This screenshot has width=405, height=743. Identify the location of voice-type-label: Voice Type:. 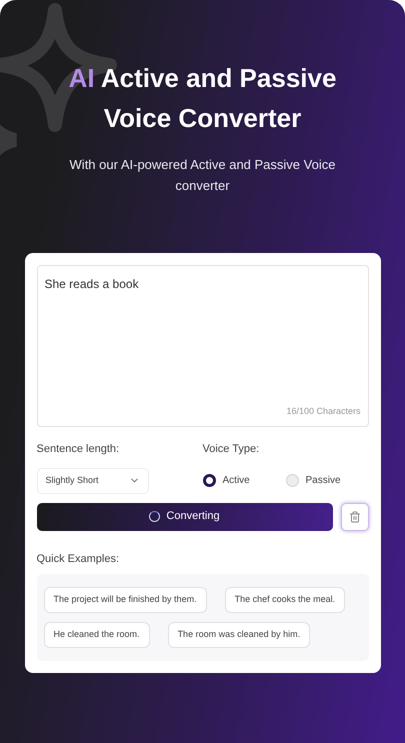
(231, 449).